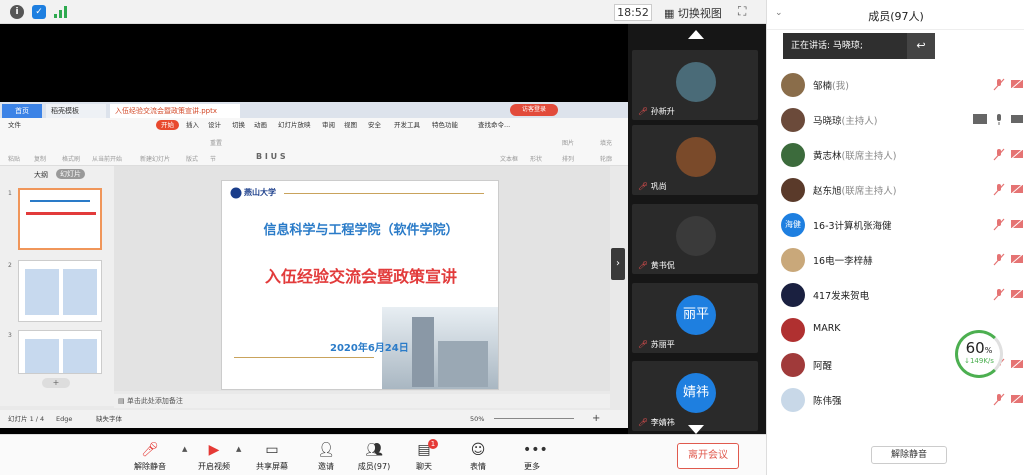  I want to click on menu-item: 切换, so click(238, 125).